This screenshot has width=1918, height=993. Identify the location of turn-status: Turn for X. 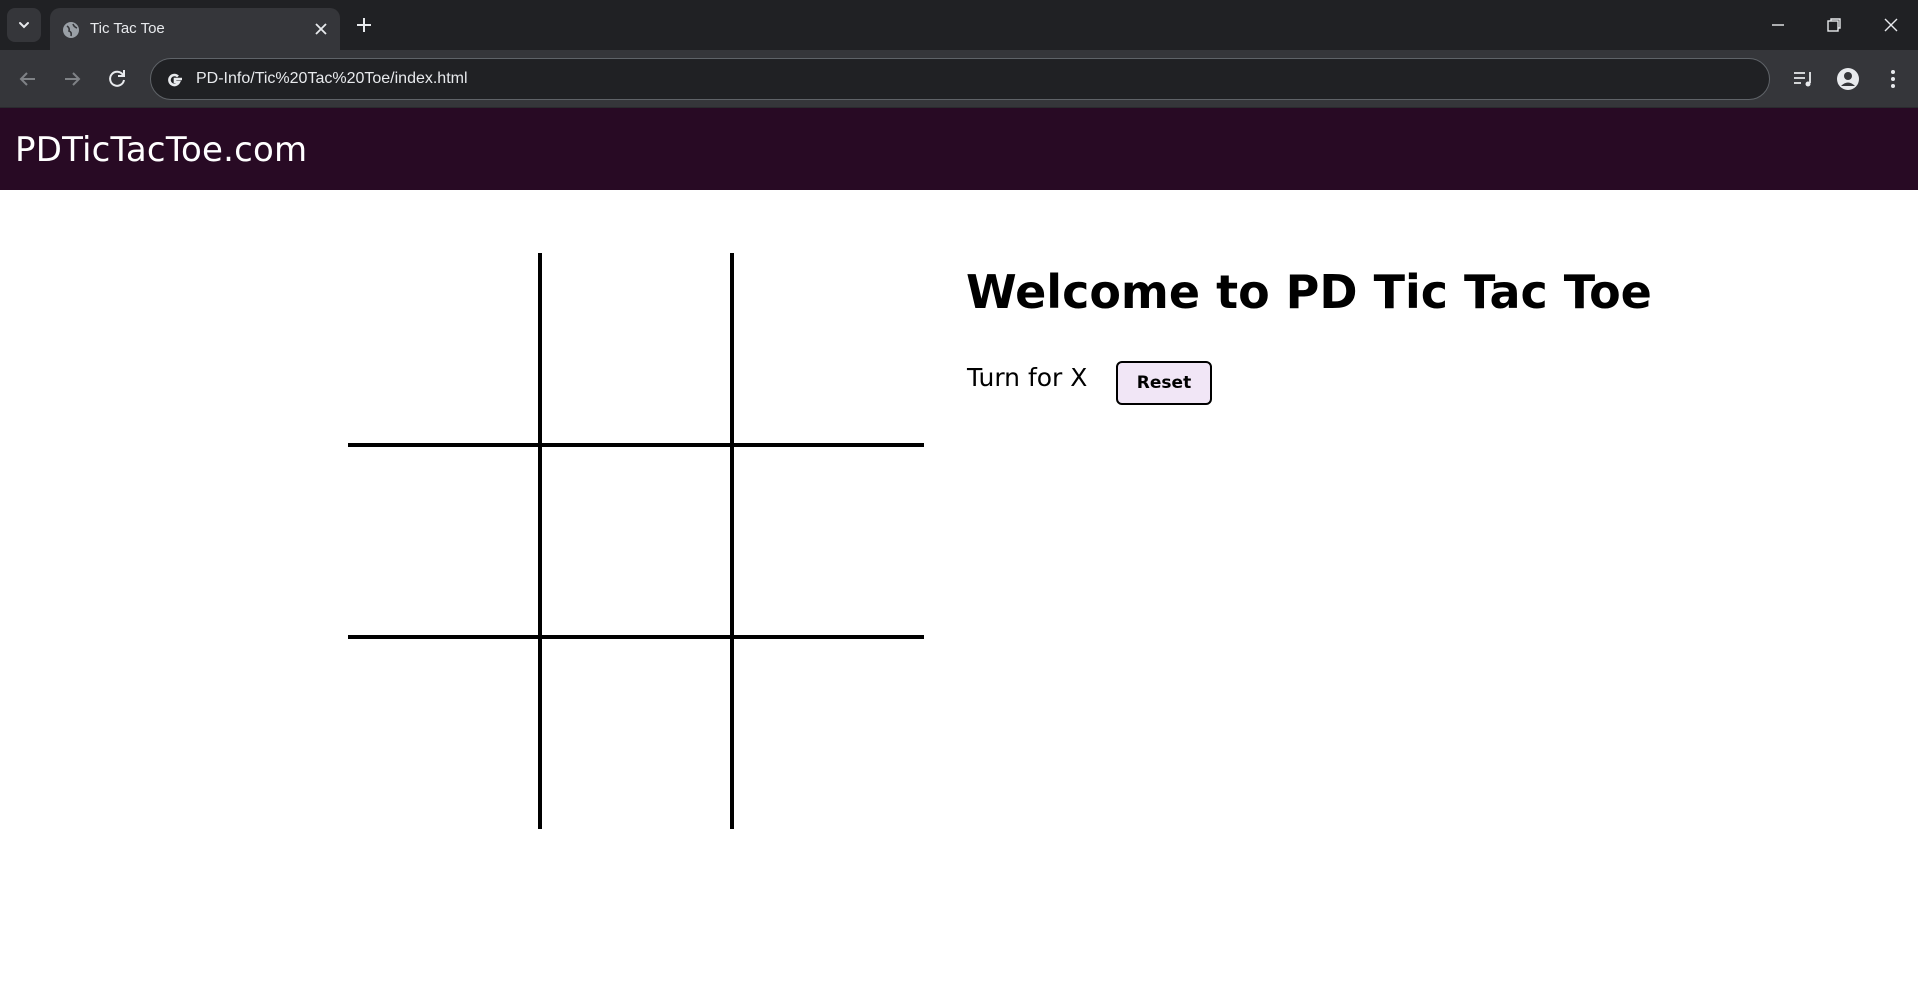
(1027, 377).